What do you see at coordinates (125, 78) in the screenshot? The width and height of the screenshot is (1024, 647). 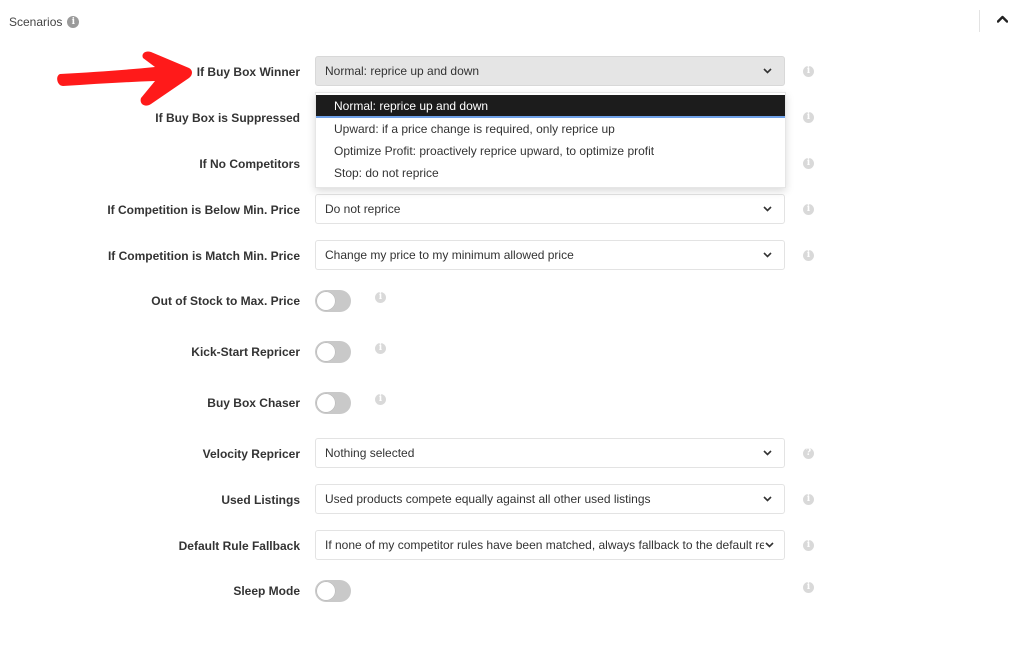 I see `red-arrow-icon` at bounding box center [125, 78].